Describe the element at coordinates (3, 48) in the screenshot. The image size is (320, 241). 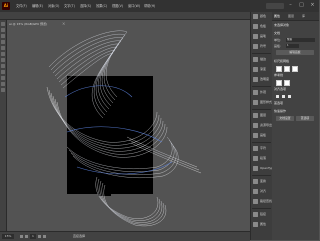
I see `line-tool-icon` at that location.